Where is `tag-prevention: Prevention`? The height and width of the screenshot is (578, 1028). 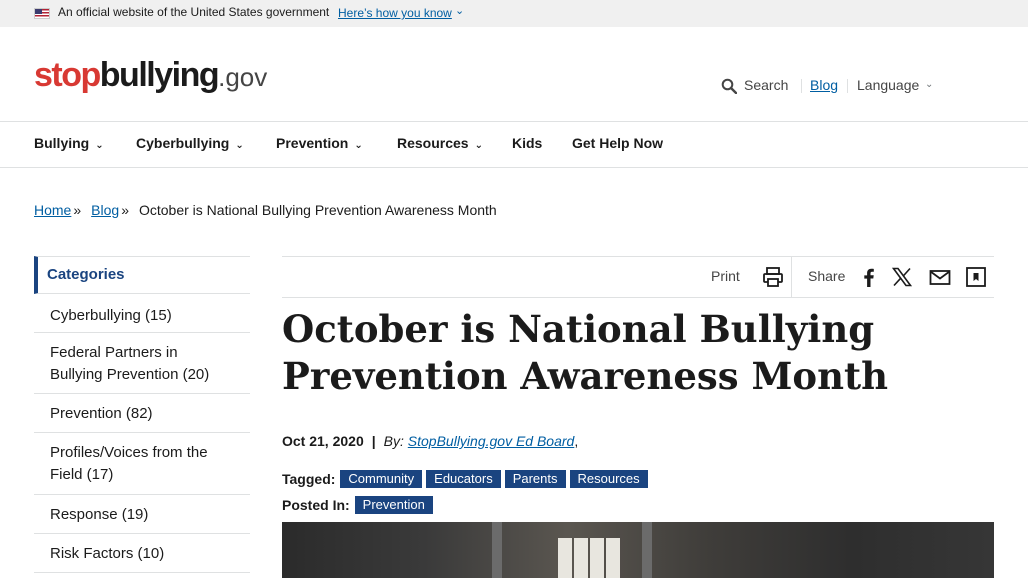
tag-prevention: Prevention is located at coordinates (393, 505).